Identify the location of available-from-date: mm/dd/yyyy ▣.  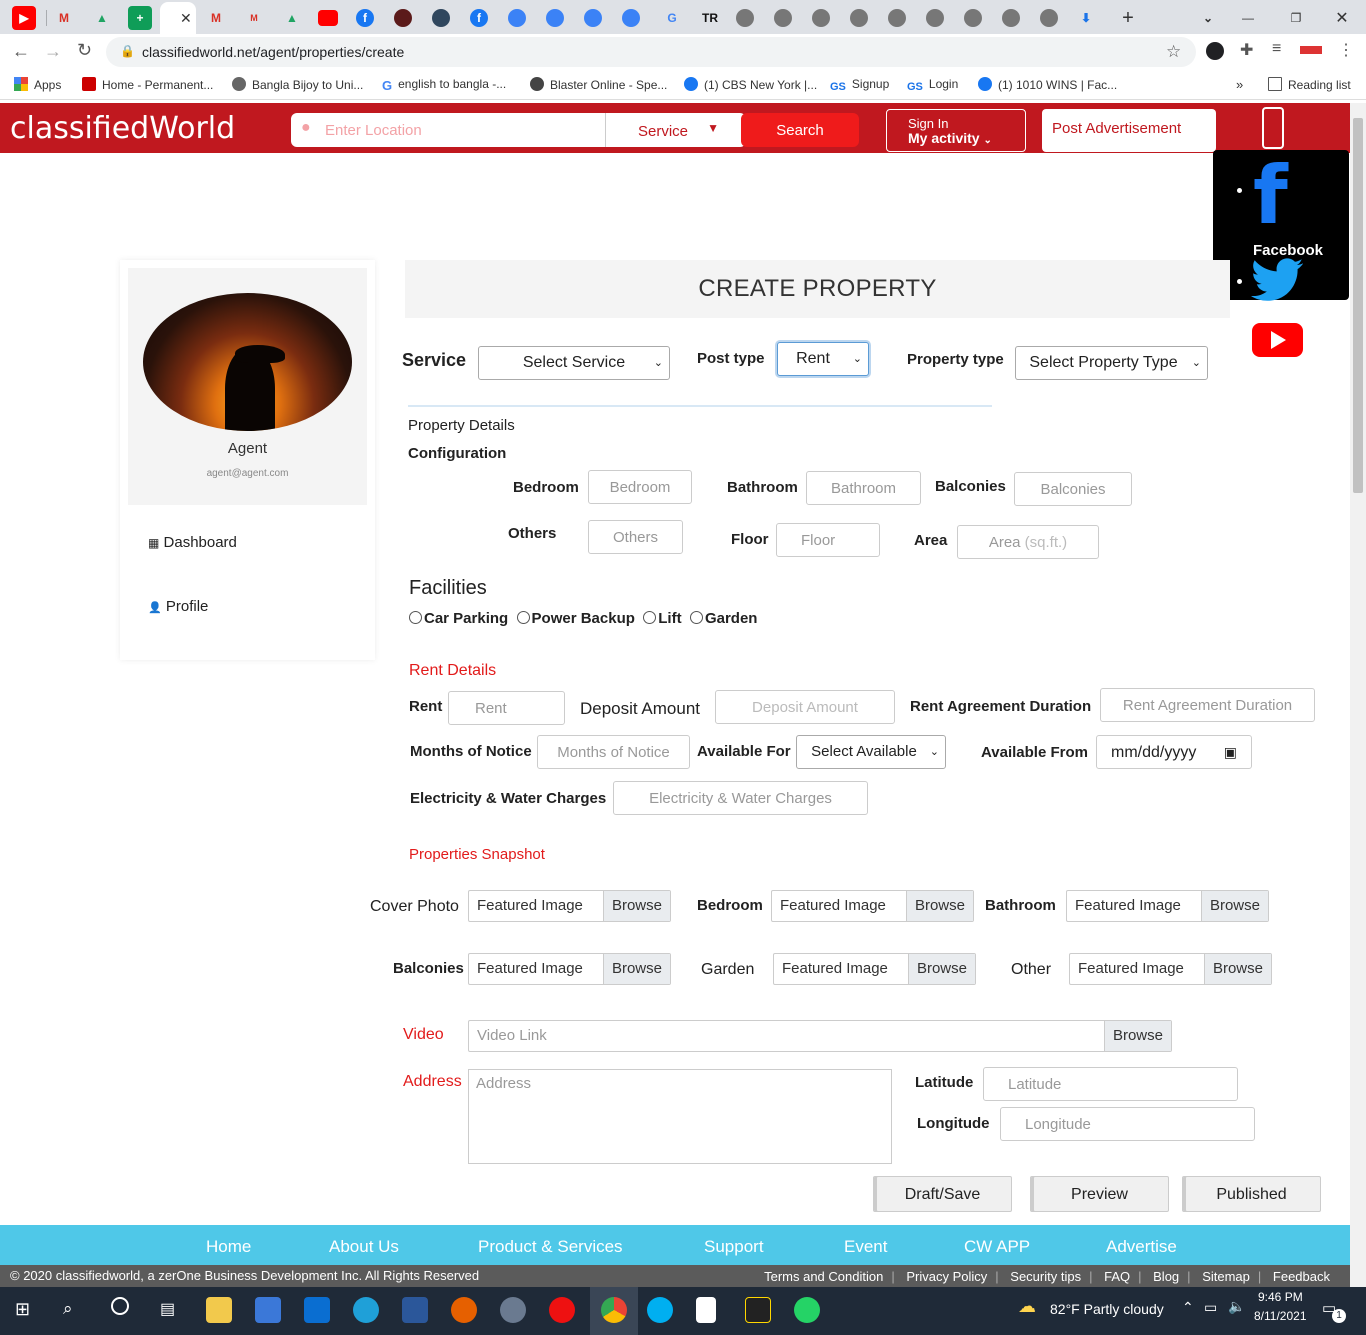
(1174, 752).